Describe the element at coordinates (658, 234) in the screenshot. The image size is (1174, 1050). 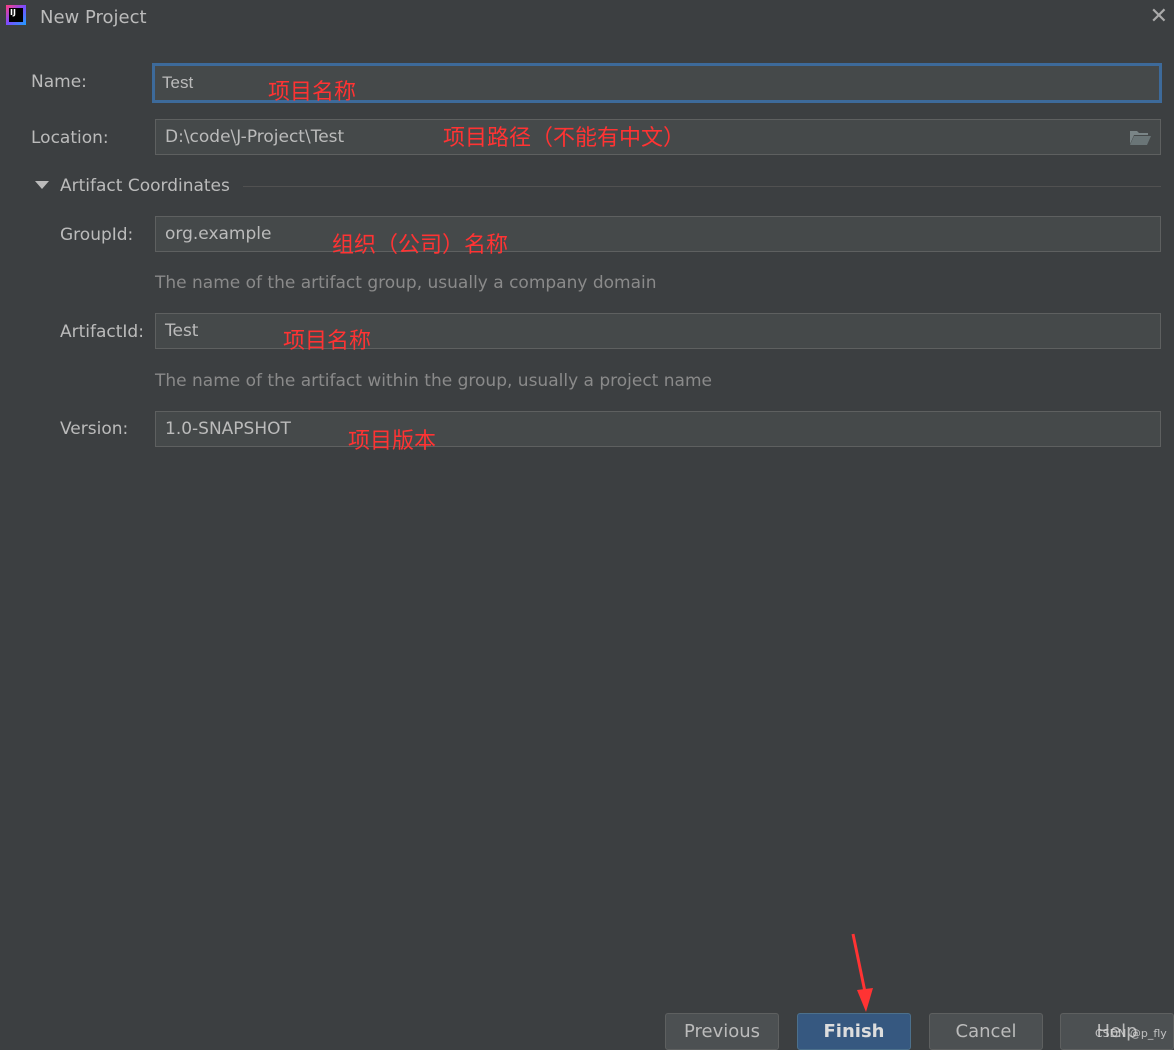
I see `groupid-input: org.example` at that location.